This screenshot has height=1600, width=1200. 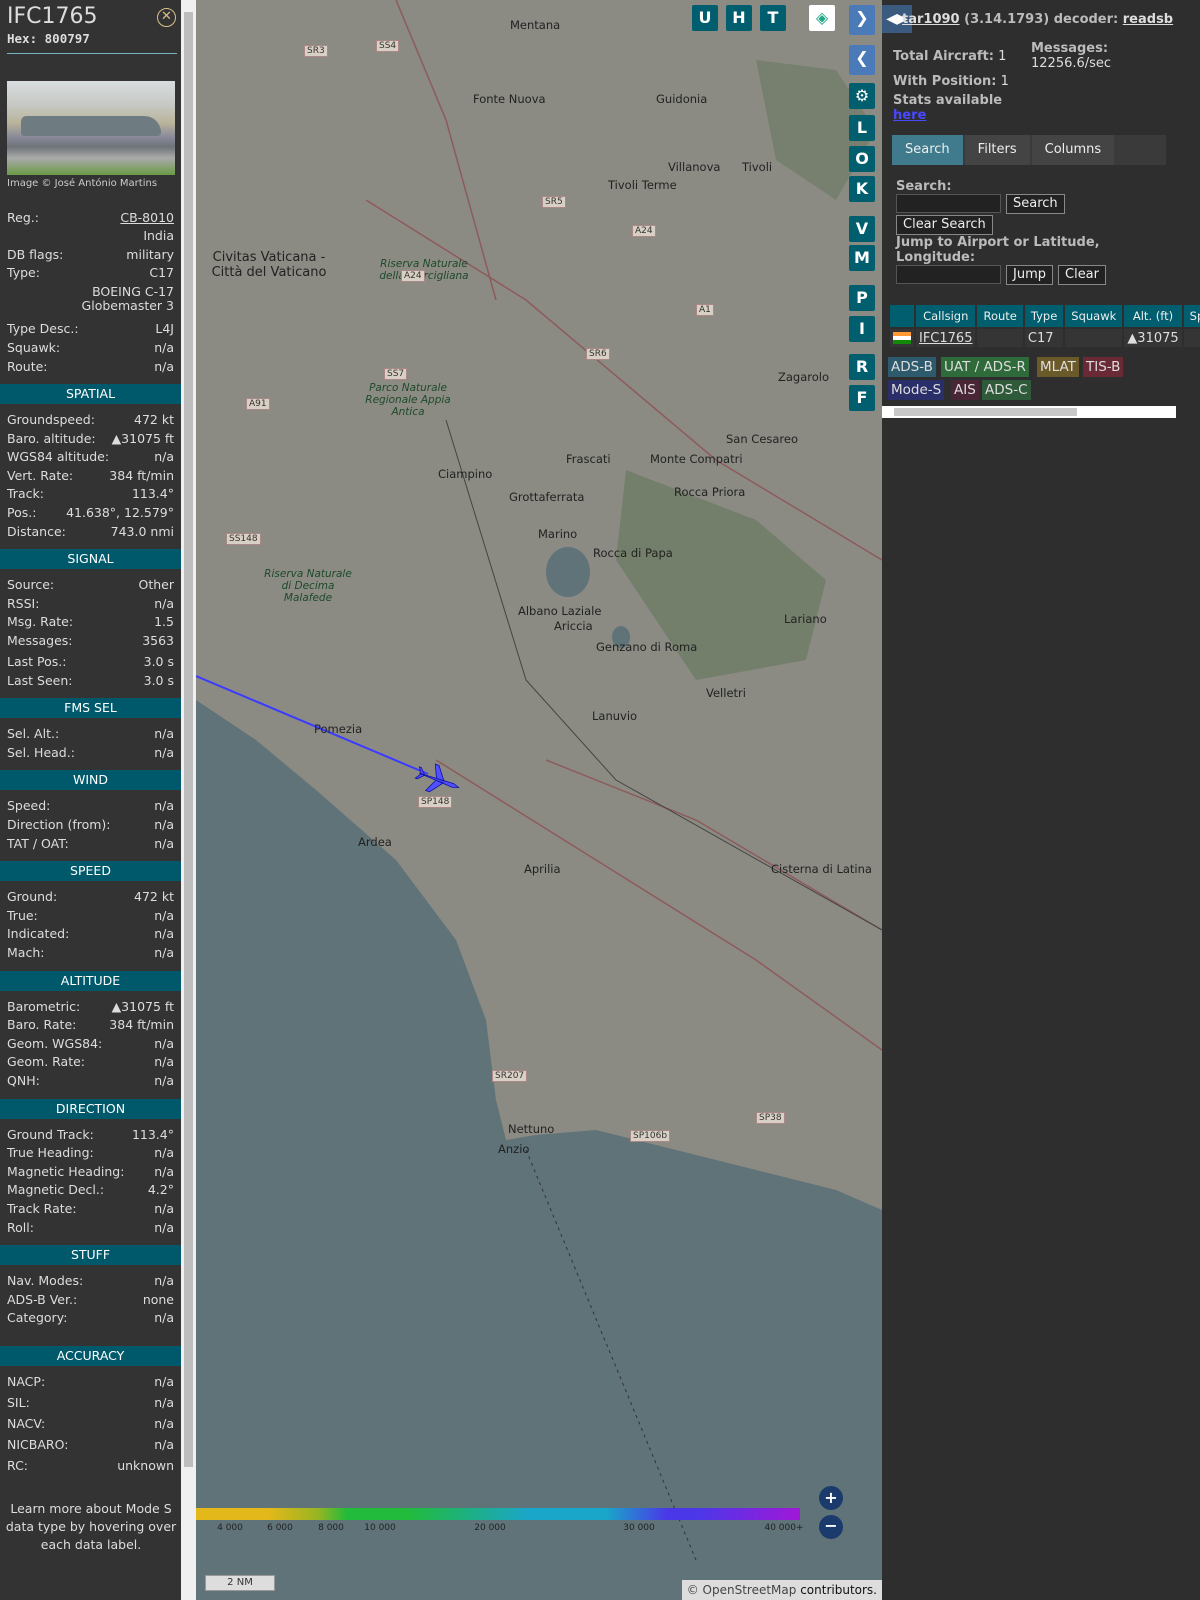 What do you see at coordinates (1035, 204) in the screenshot?
I see `search-button: Search` at bounding box center [1035, 204].